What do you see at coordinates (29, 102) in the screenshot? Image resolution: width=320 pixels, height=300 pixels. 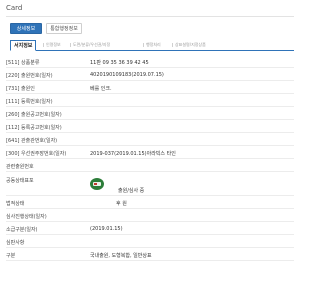 I see `field-label: [111] 등록번호(일자)` at bounding box center [29, 102].